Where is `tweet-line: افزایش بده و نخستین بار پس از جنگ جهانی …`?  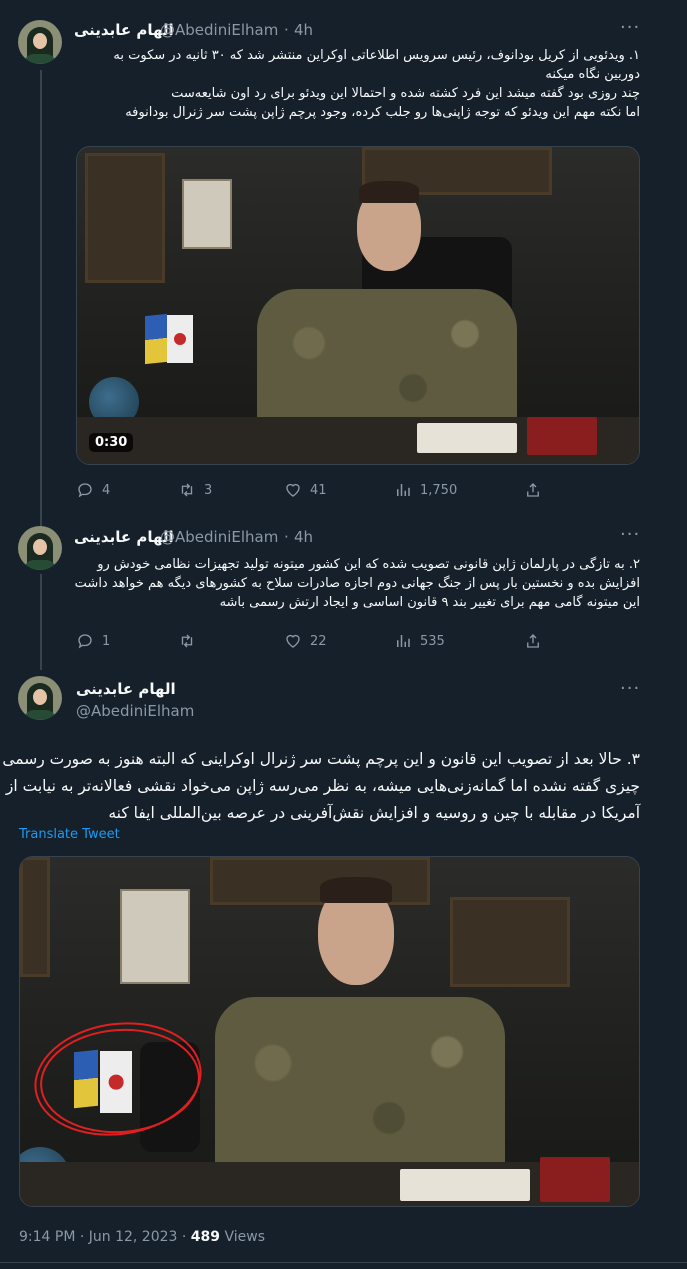
tweet-line: افزایش بده و نخستین بار پس از جنگ جهانی … is located at coordinates (357, 583).